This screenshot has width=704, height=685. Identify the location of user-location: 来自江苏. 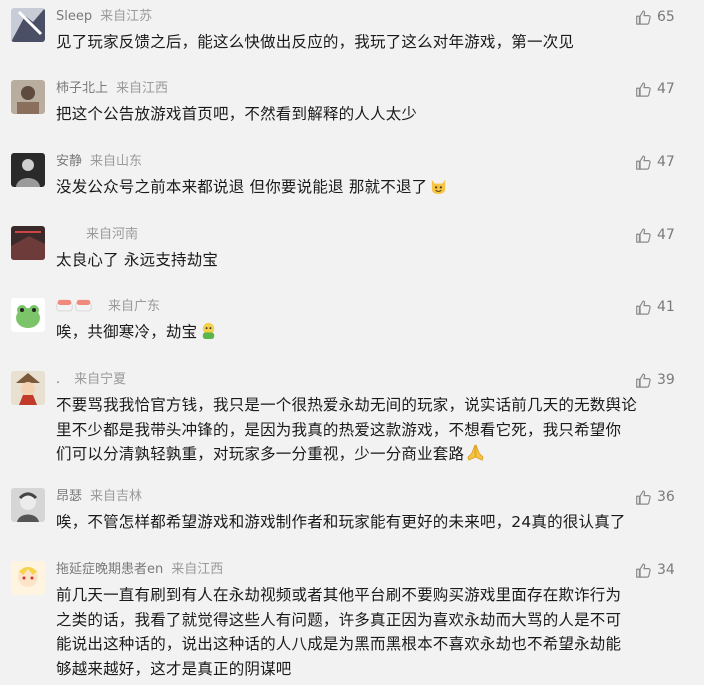
(126, 16).